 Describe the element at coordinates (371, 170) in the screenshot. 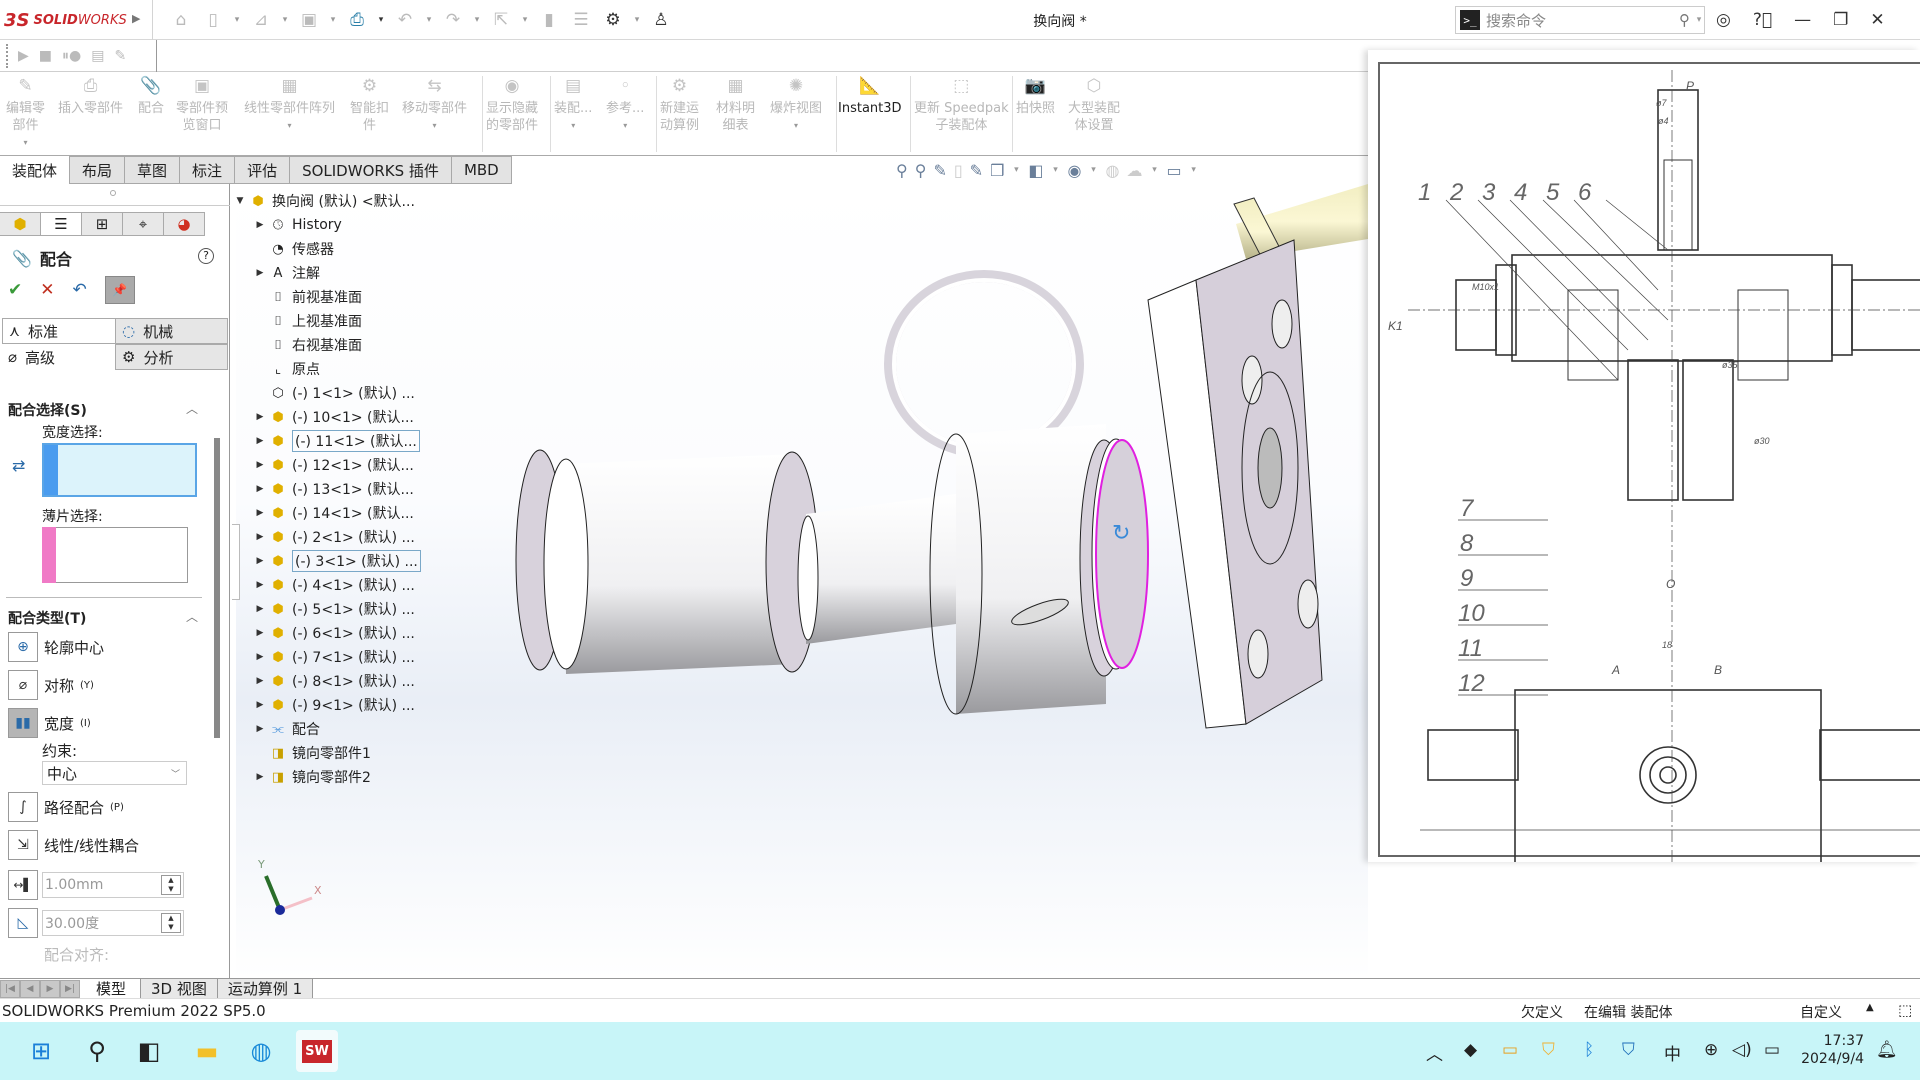

I see `tab-5: SOLIDWORKS 插件` at that location.